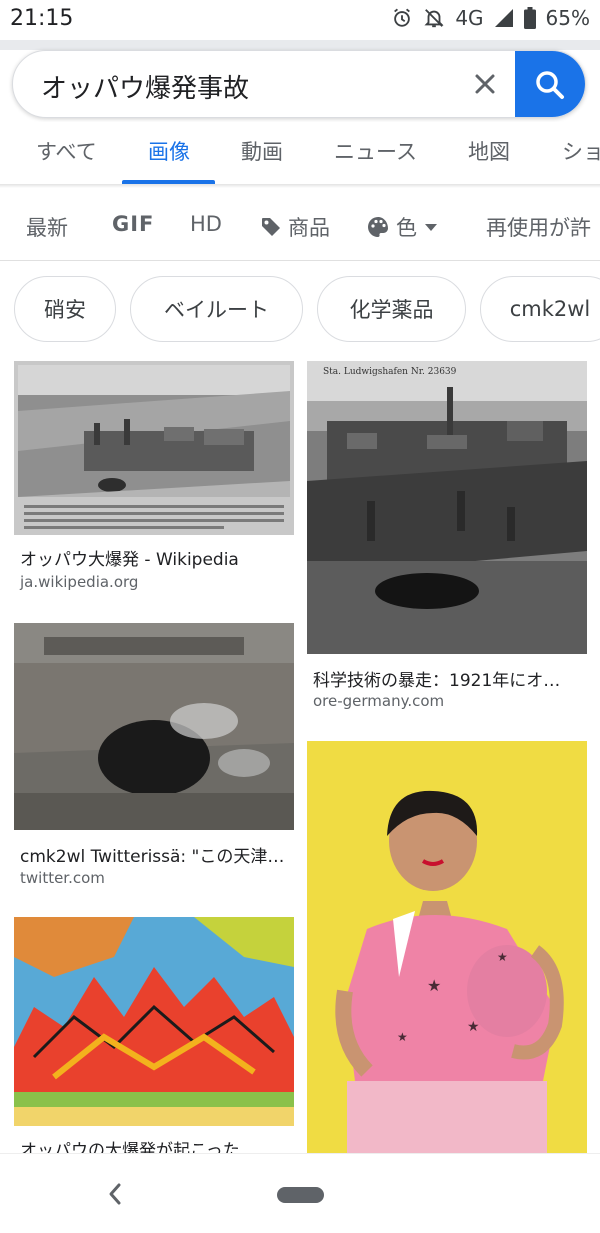  I want to click on filter-hd: HD, so click(206, 224).